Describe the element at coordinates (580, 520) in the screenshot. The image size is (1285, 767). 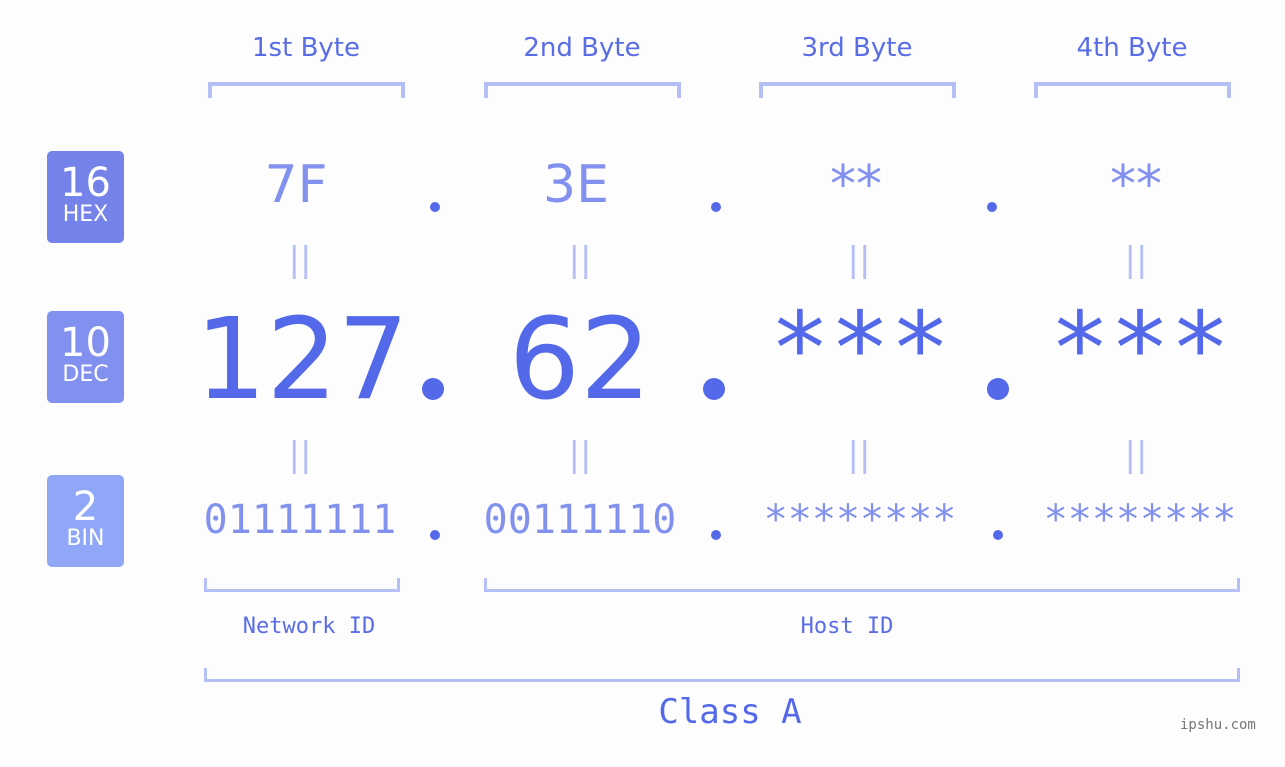
I see `bin-value-2: 00111110` at that location.